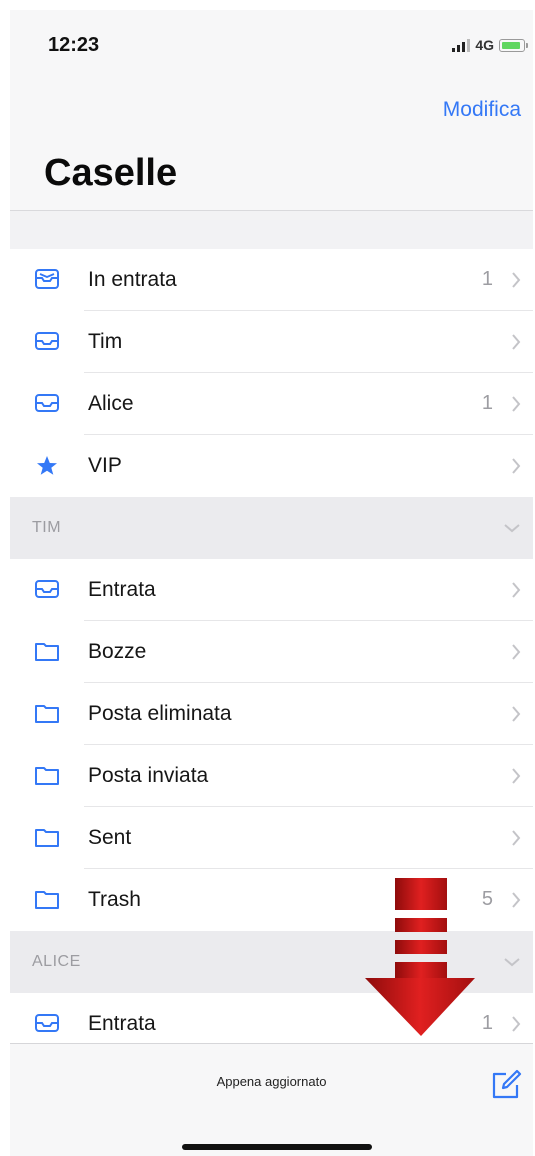 This screenshot has height=1156, width=535. What do you see at coordinates (271, 528) in the screenshot?
I see `section-header-tim: TIM` at bounding box center [271, 528].